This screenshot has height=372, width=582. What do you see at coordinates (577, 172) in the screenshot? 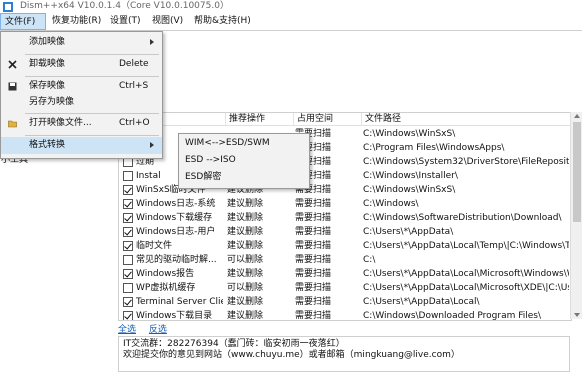
I see `scroll-thumb` at bounding box center [577, 172].